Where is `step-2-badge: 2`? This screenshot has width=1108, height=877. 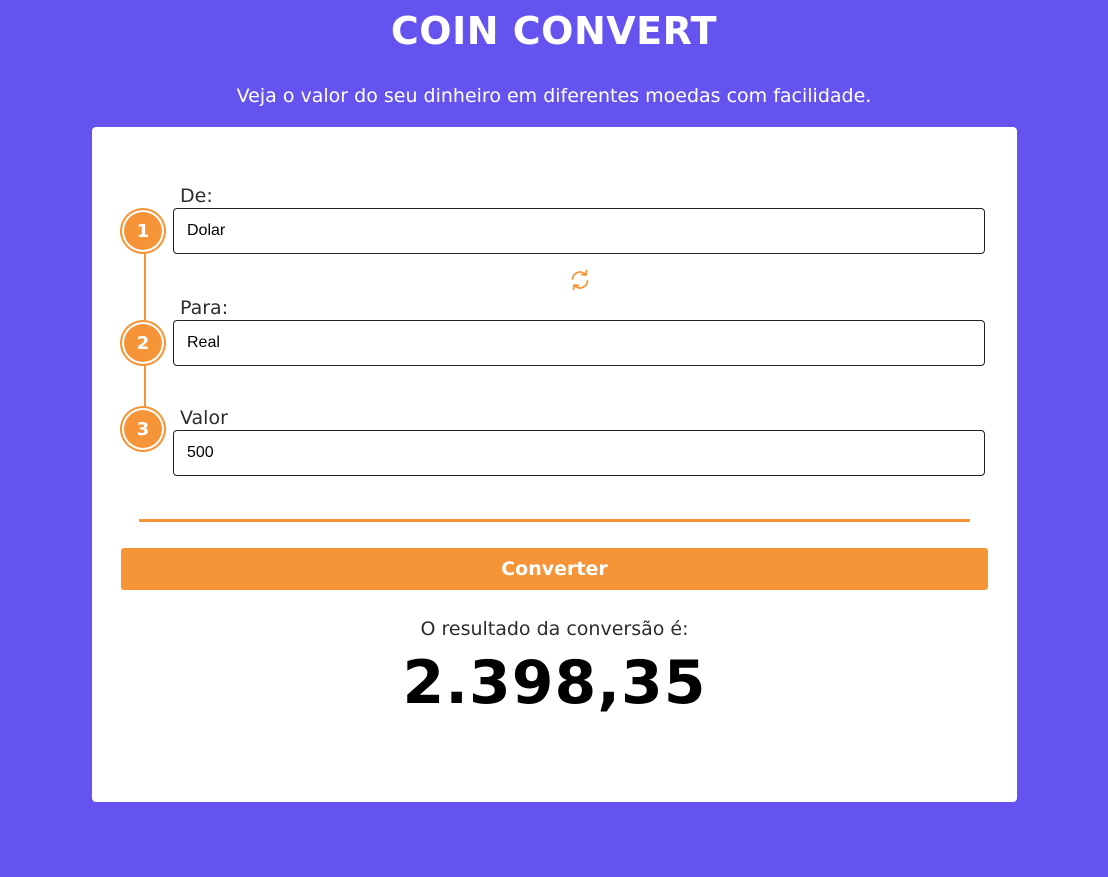 step-2-badge: 2 is located at coordinates (143, 343).